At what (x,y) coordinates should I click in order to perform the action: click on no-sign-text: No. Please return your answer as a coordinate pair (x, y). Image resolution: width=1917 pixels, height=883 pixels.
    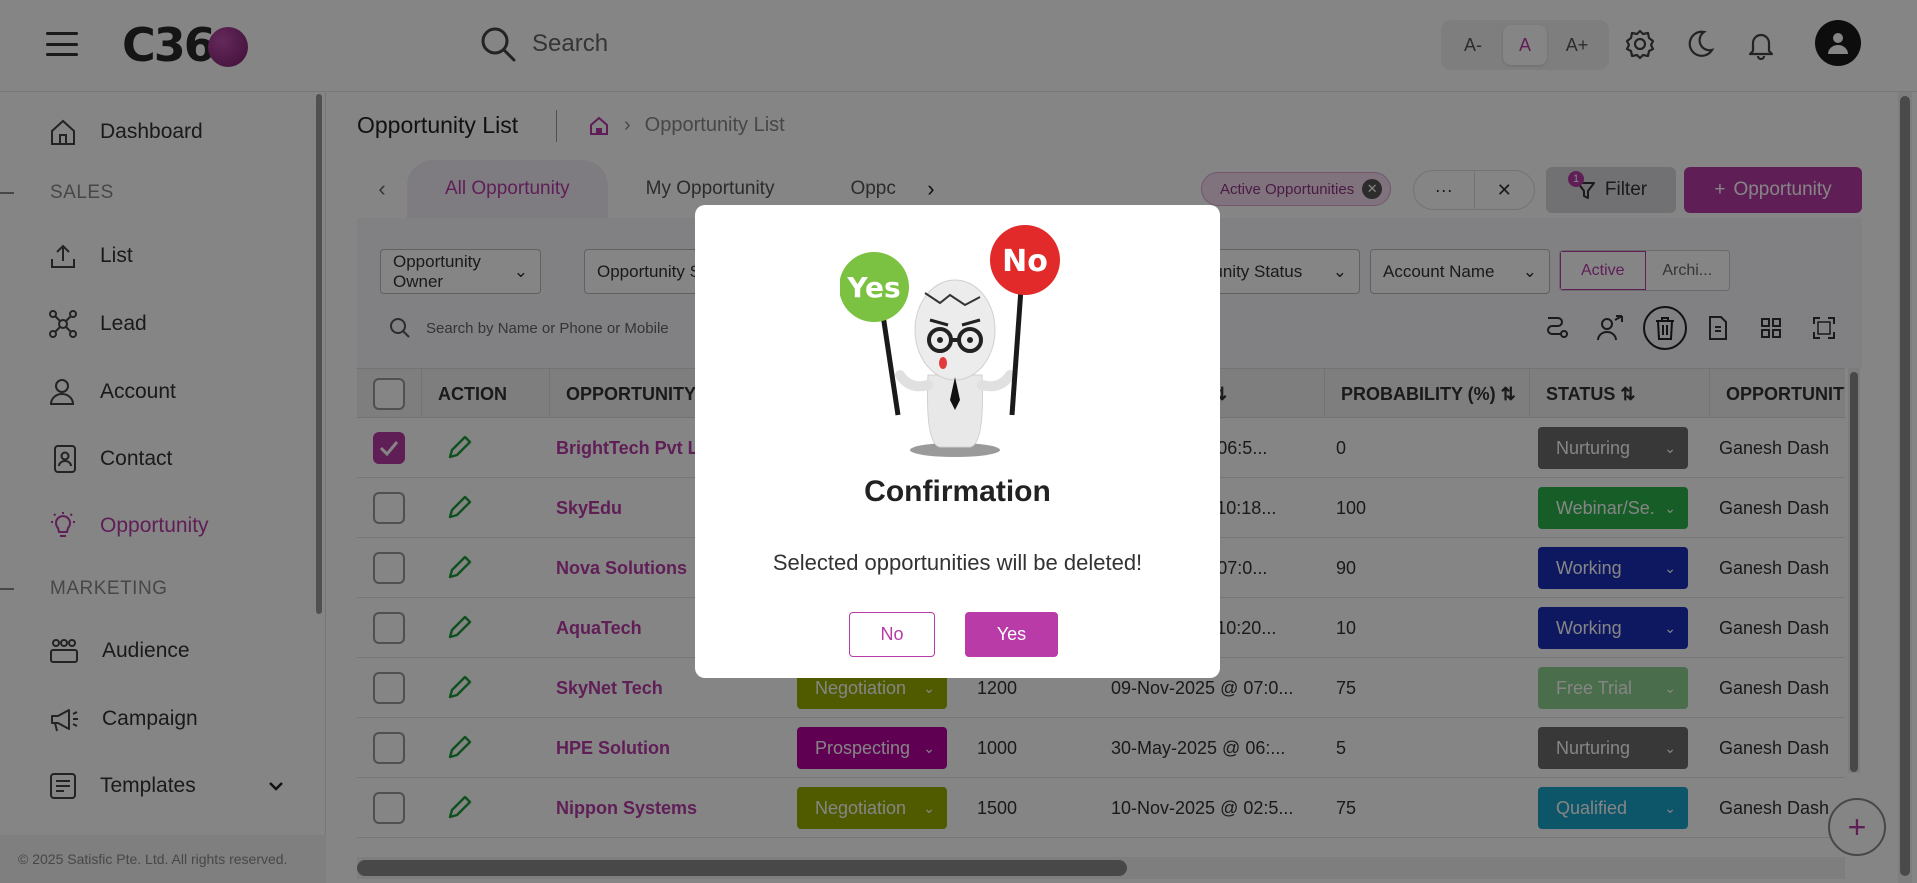
    Looking at the image, I should click on (1025, 261).